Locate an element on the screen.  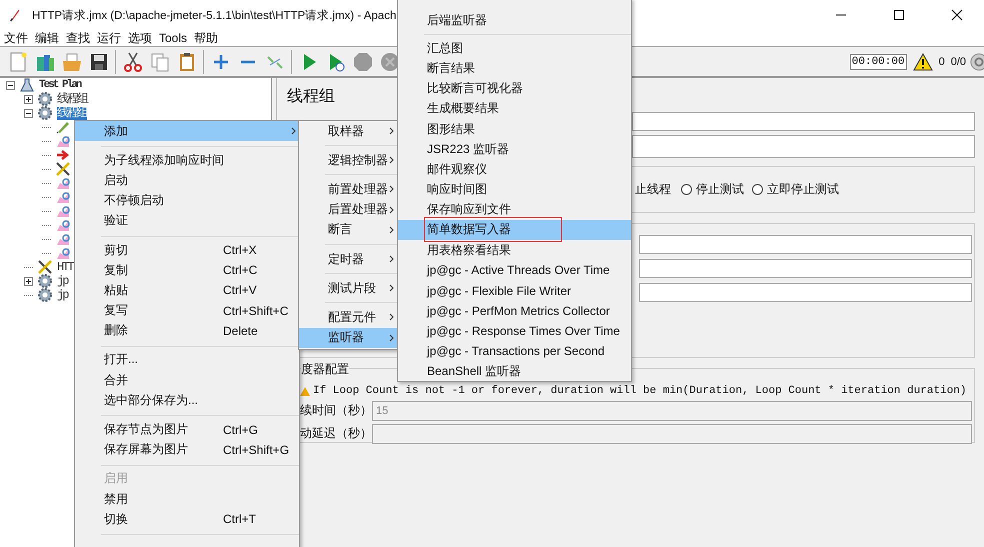
menu-item: 断言 is located at coordinates (348, 230).